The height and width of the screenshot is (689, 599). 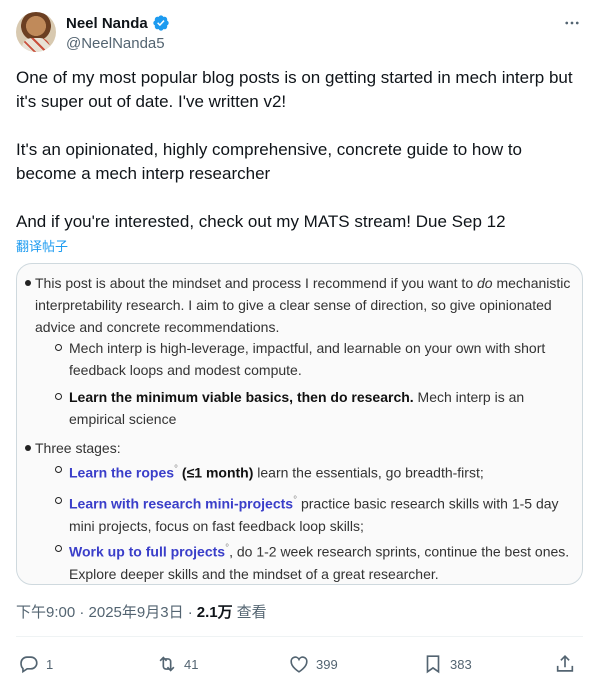 What do you see at coordinates (50, 664) in the screenshot?
I see `reply-count: 1` at bounding box center [50, 664].